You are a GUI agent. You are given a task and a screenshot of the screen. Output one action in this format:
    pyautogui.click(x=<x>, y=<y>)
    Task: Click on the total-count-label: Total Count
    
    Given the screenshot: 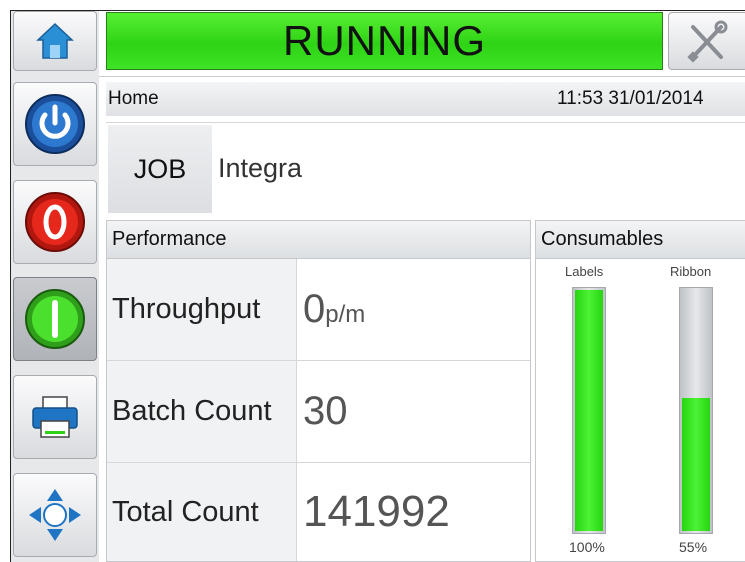 What is the action you would take?
    pyautogui.click(x=202, y=512)
    